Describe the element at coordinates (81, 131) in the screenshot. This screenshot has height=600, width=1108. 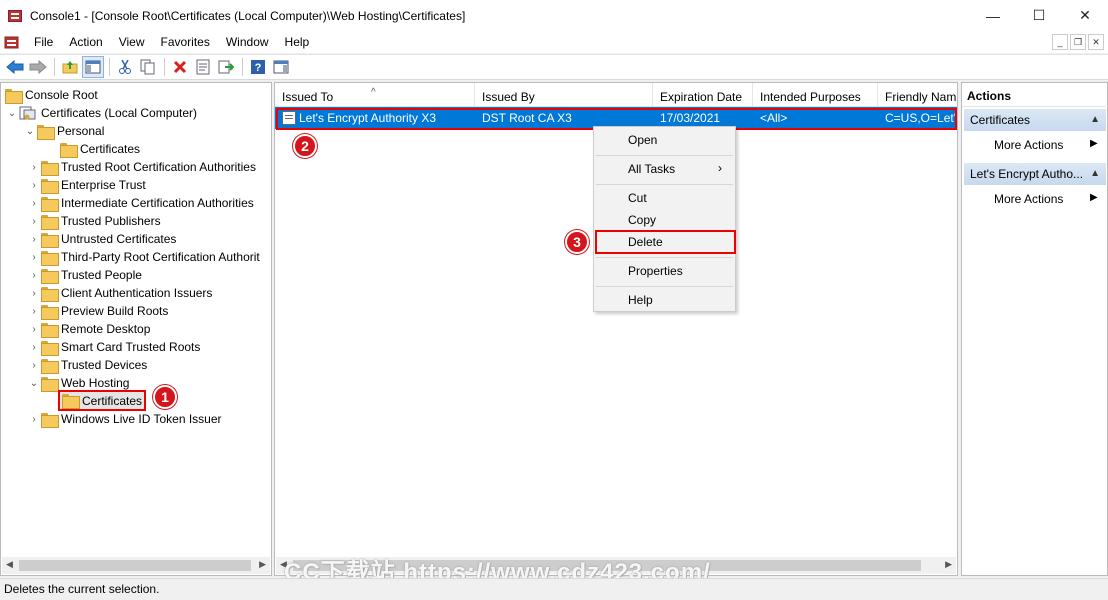
I see `tree-label: Personal` at that location.